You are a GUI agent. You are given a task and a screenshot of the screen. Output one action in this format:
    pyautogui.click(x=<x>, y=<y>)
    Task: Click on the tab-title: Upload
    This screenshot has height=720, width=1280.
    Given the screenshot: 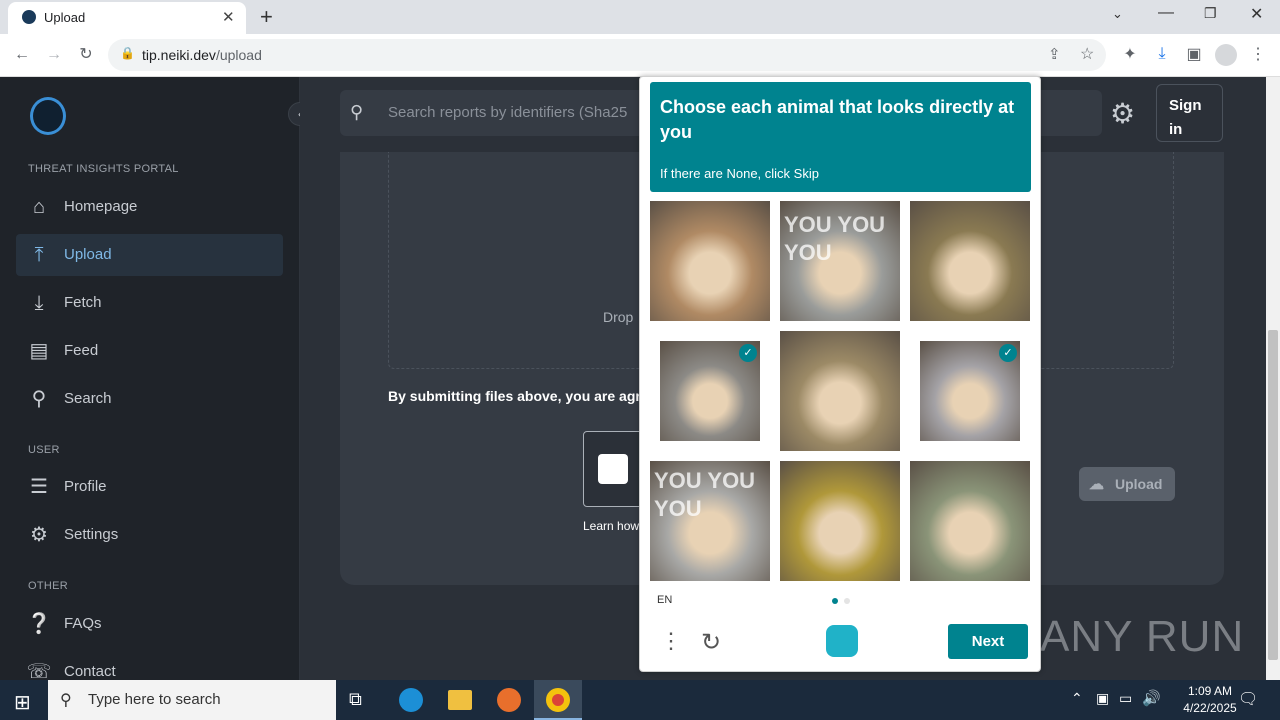 What is the action you would take?
    pyautogui.click(x=65, y=17)
    